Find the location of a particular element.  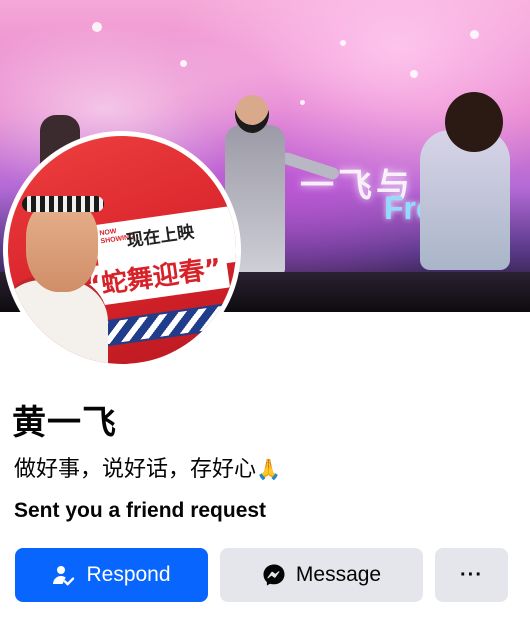

person-check-icon is located at coordinates (64, 575).